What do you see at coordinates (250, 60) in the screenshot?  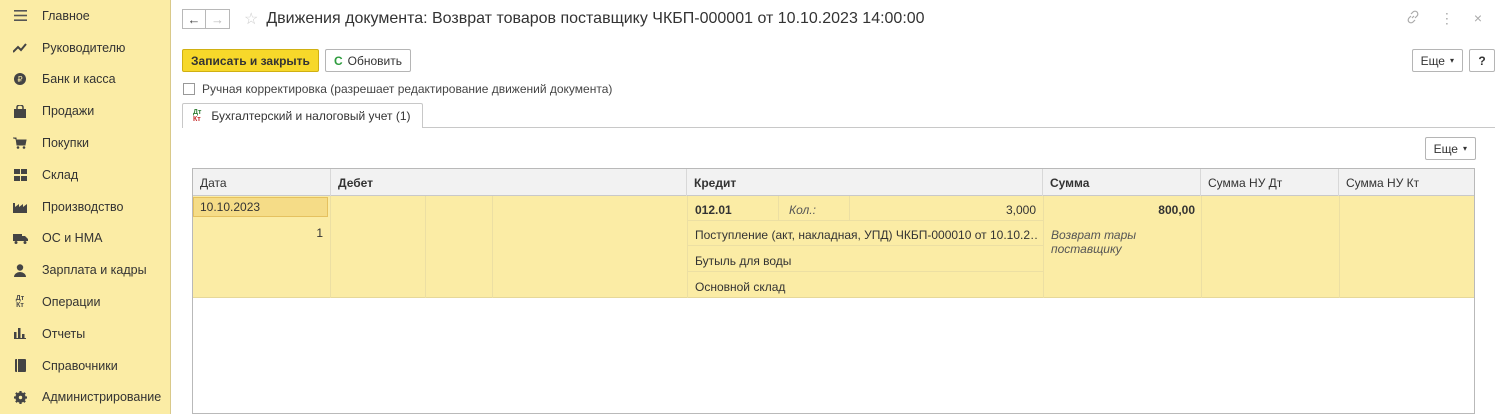 I see `save-and-close-button: Записать и закрыть` at bounding box center [250, 60].